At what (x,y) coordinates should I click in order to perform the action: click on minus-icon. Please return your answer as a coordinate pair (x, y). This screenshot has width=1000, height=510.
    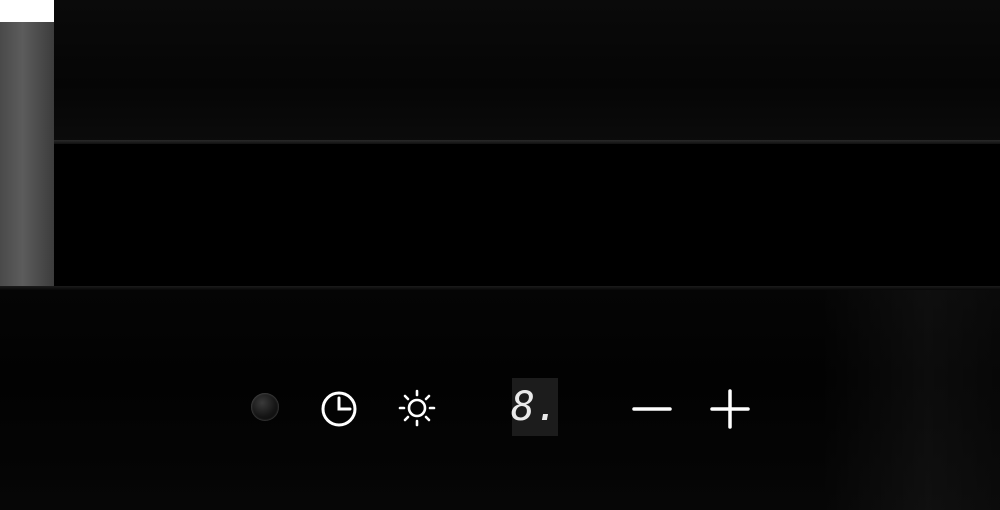
    Looking at the image, I should click on (652, 409).